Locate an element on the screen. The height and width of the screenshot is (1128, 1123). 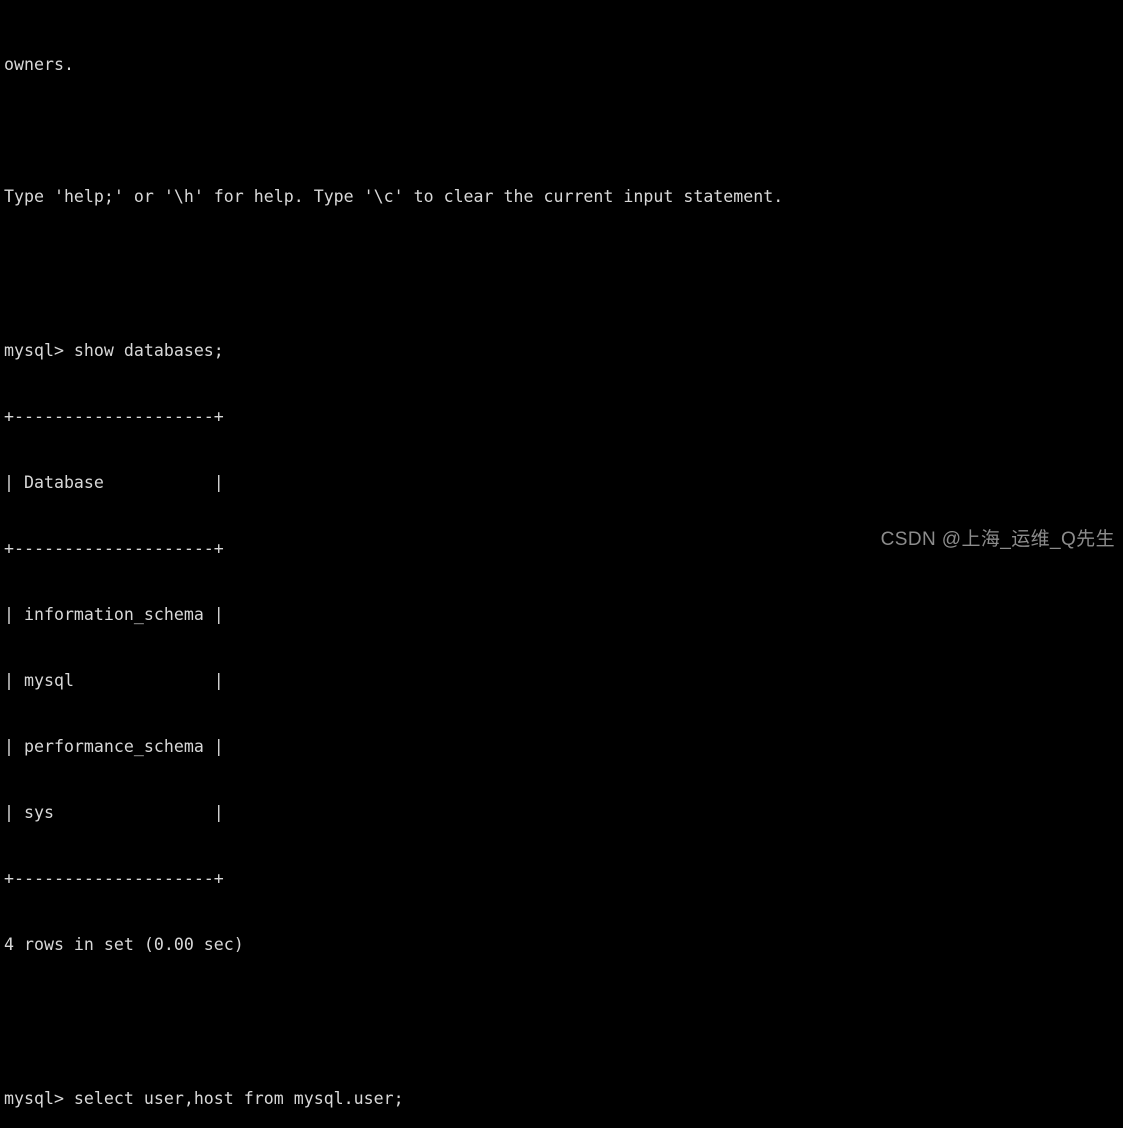
table-row: | information_schema | is located at coordinates (114, 614).